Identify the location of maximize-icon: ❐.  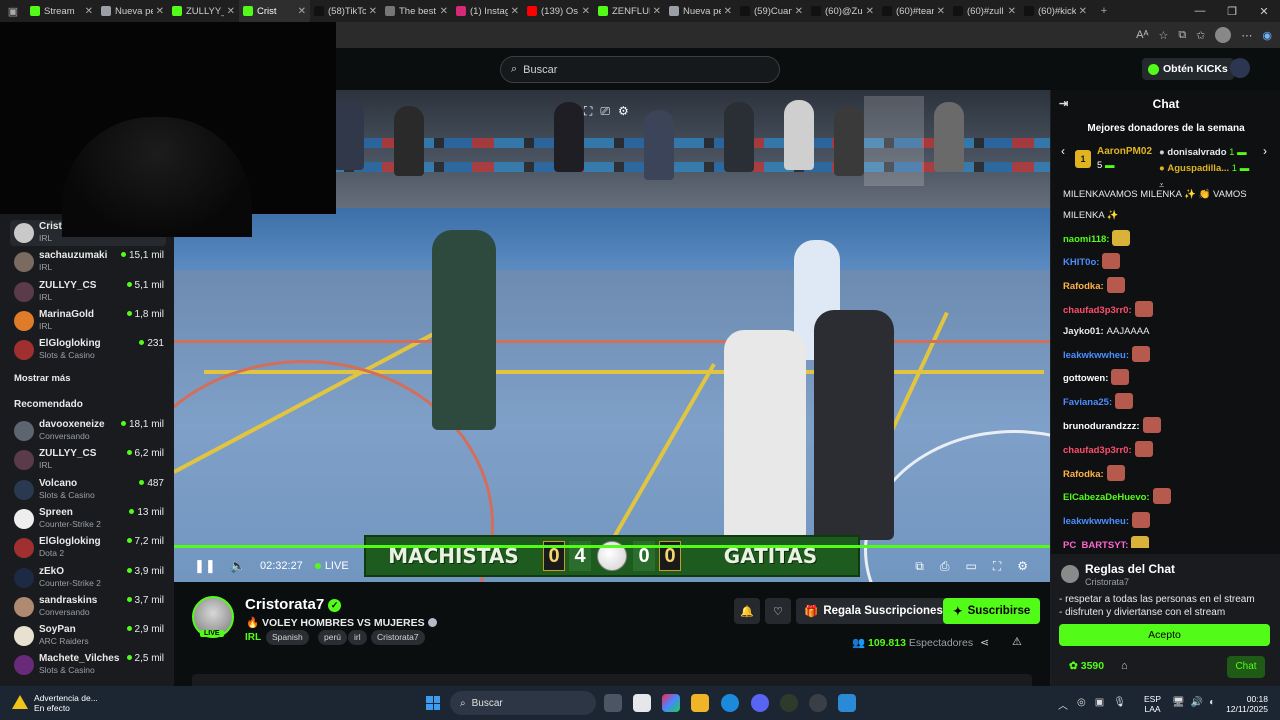
(1232, 11).